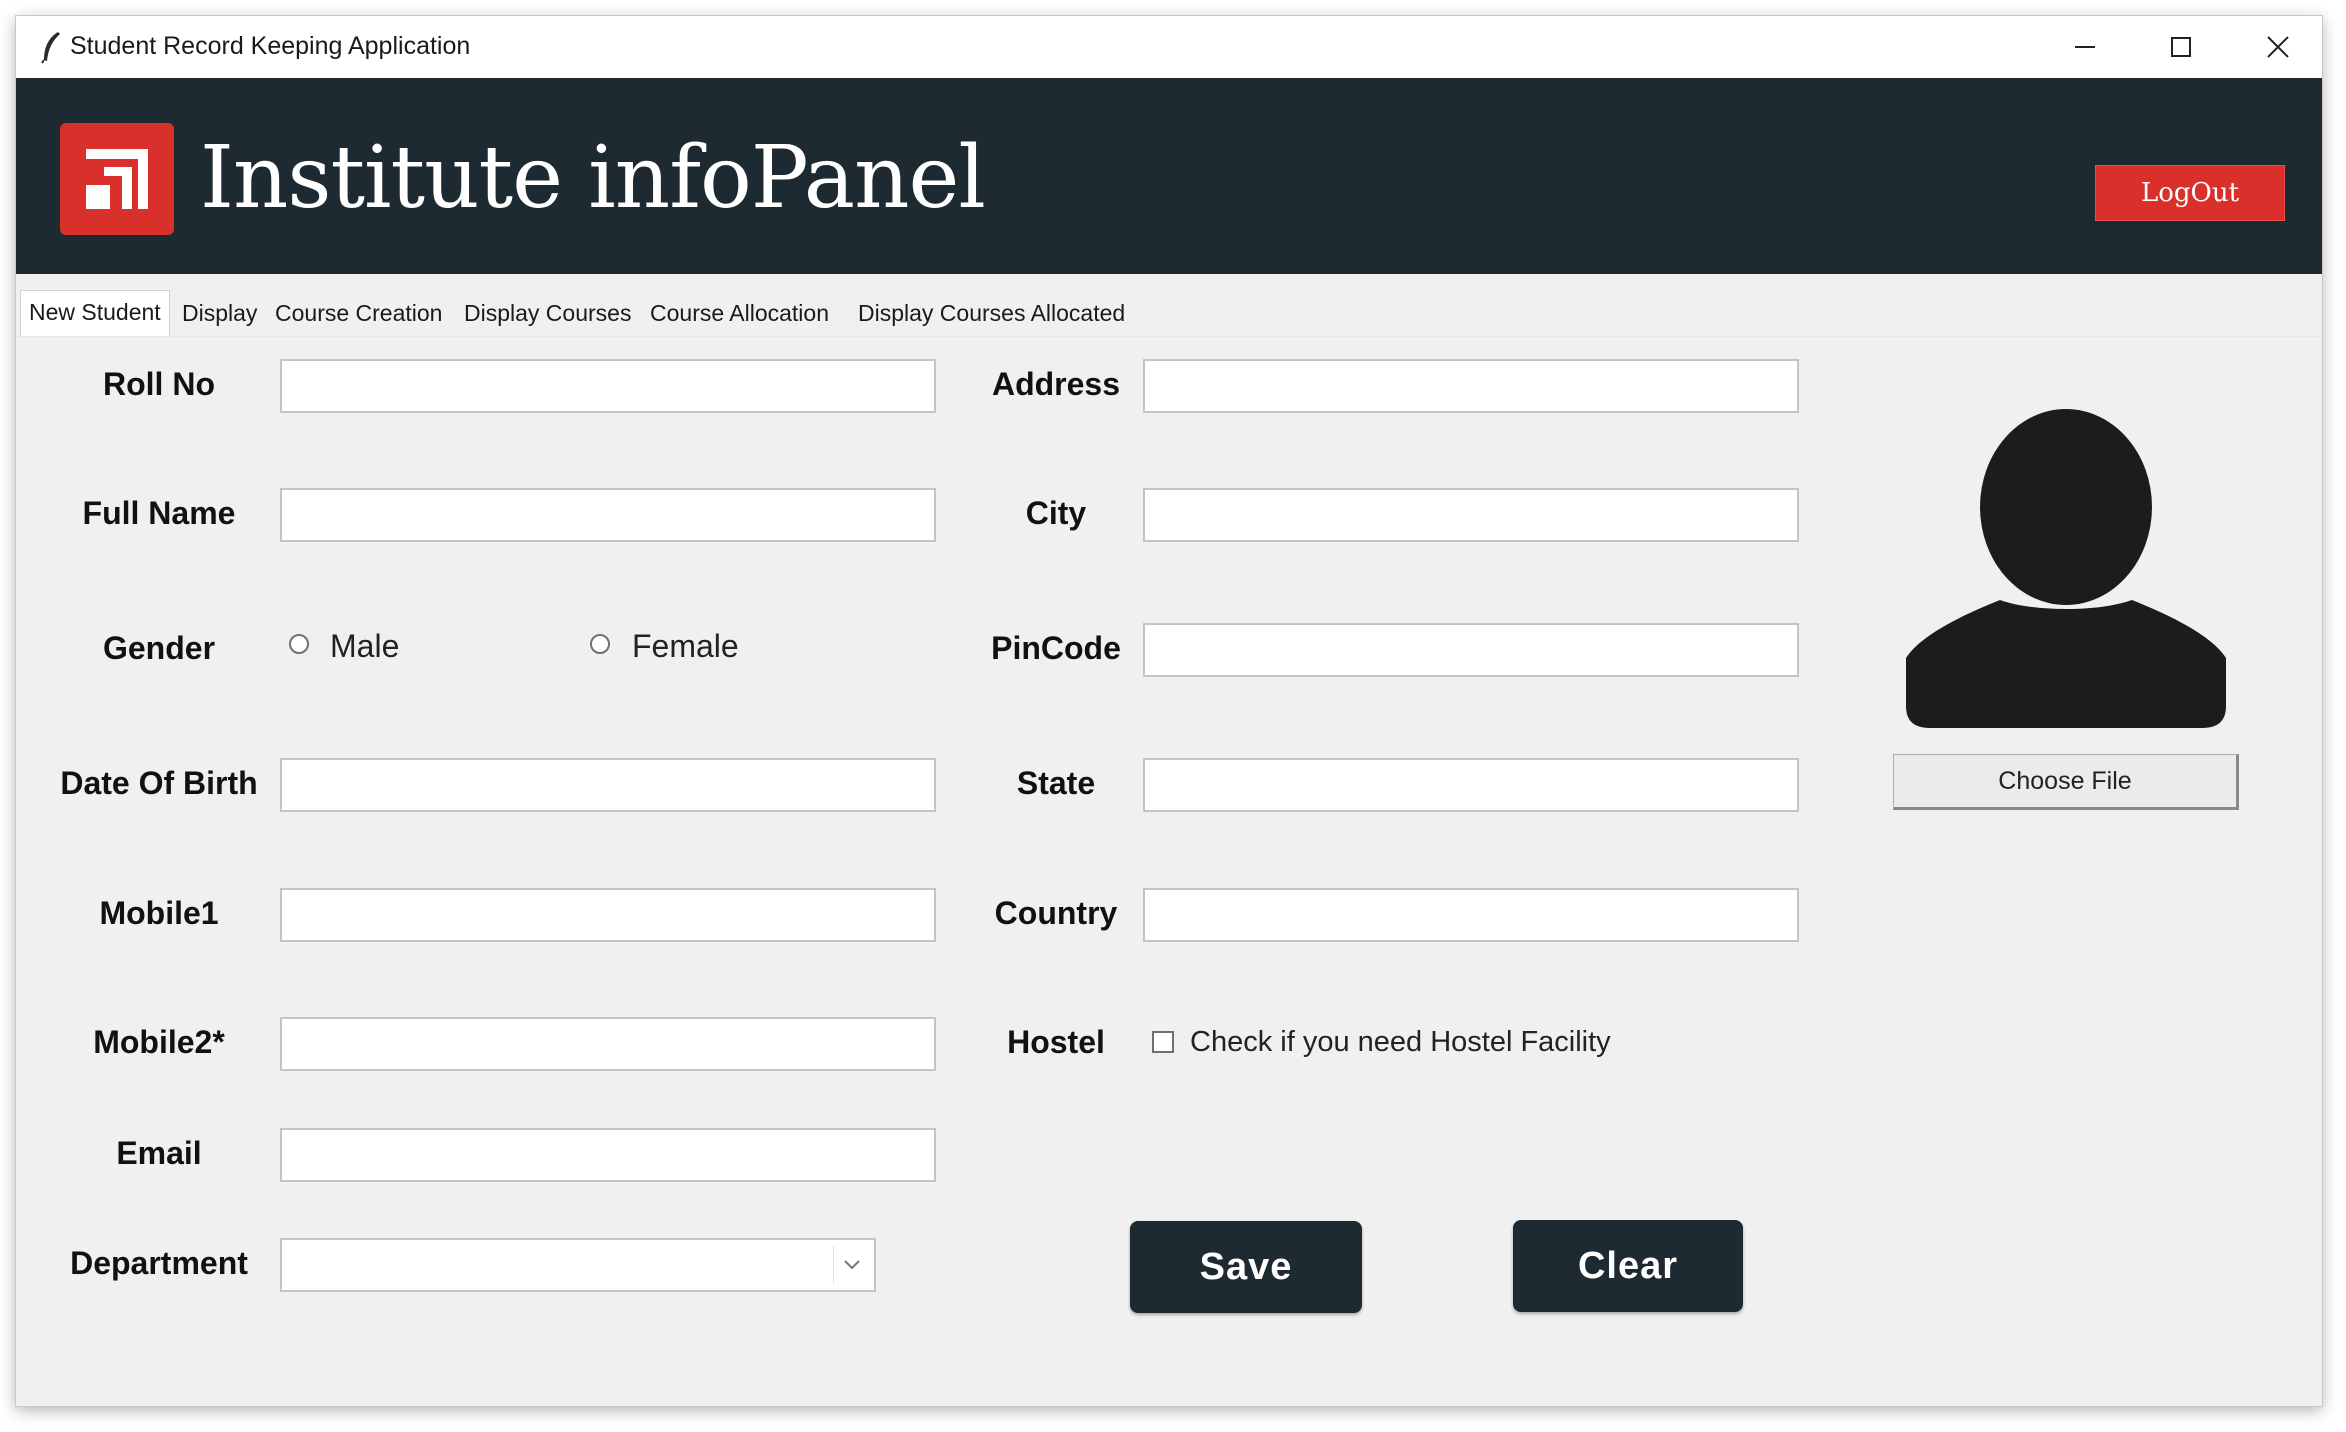 Image resolution: width=2346 pixels, height=1432 pixels. Describe the element at coordinates (685, 646) in the screenshot. I see `gender-female-label: Female` at that location.